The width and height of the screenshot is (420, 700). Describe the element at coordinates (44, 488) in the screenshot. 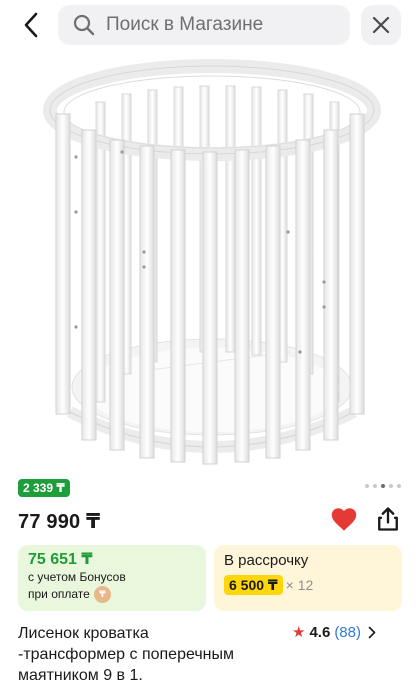

I see `bonus-badge: 2 339 ₸` at that location.